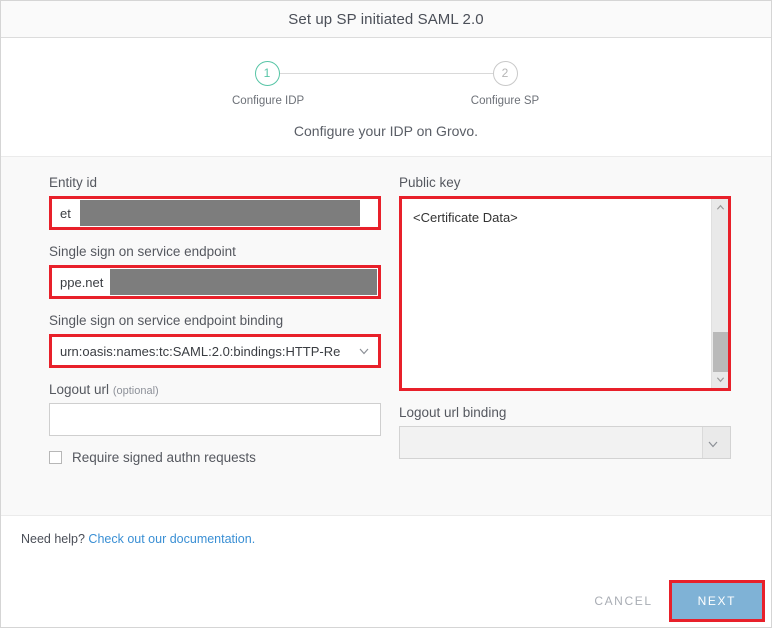  What do you see at coordinates (243, 282) in the screenshot?
I see `sso-endpoint-redaction-bar` at bounding box center [243, 282].